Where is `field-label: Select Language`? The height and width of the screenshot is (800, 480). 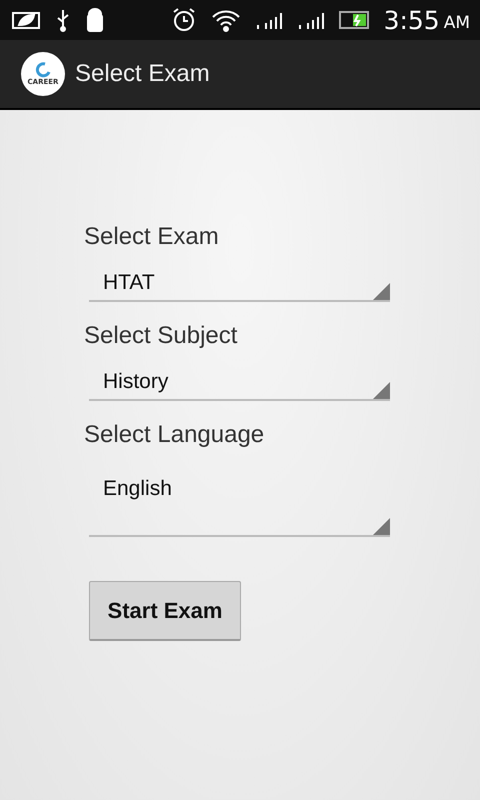
field-label: Select Language is located at coordinates (175, 435).